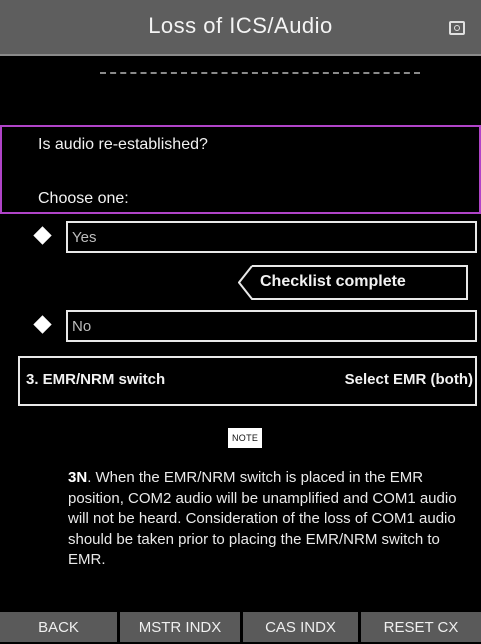 The width and height of the screenshot is (481, 644). Describe the element at coordinates (260, 73) in the screenshot. I see `dashed-separator` at that location.